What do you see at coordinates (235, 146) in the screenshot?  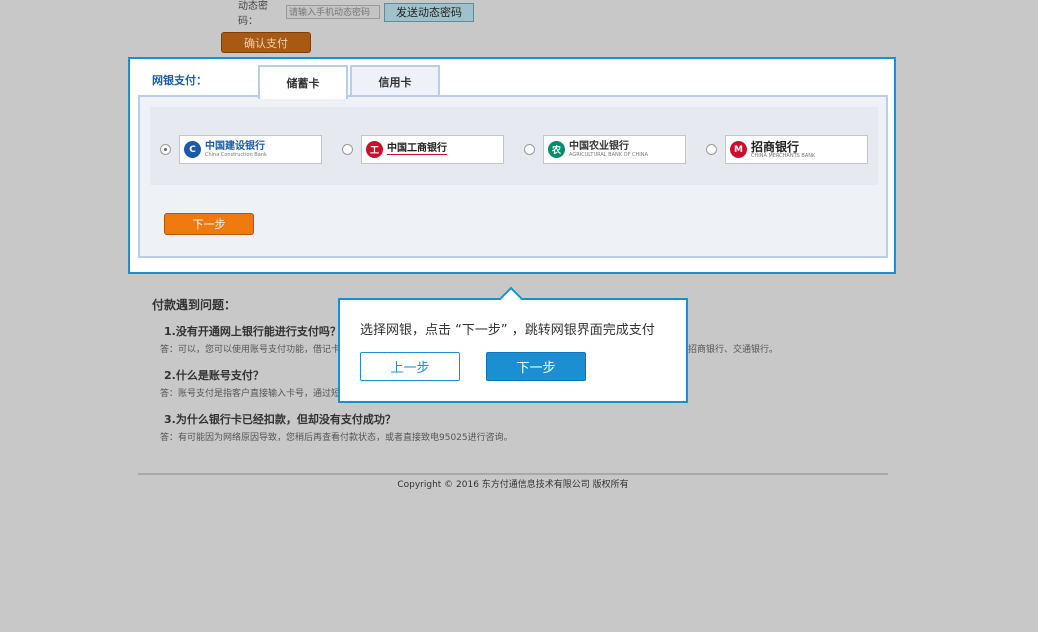 I see `bank-name-ccb: 中国建设银行` at bounding box center [235, 146].